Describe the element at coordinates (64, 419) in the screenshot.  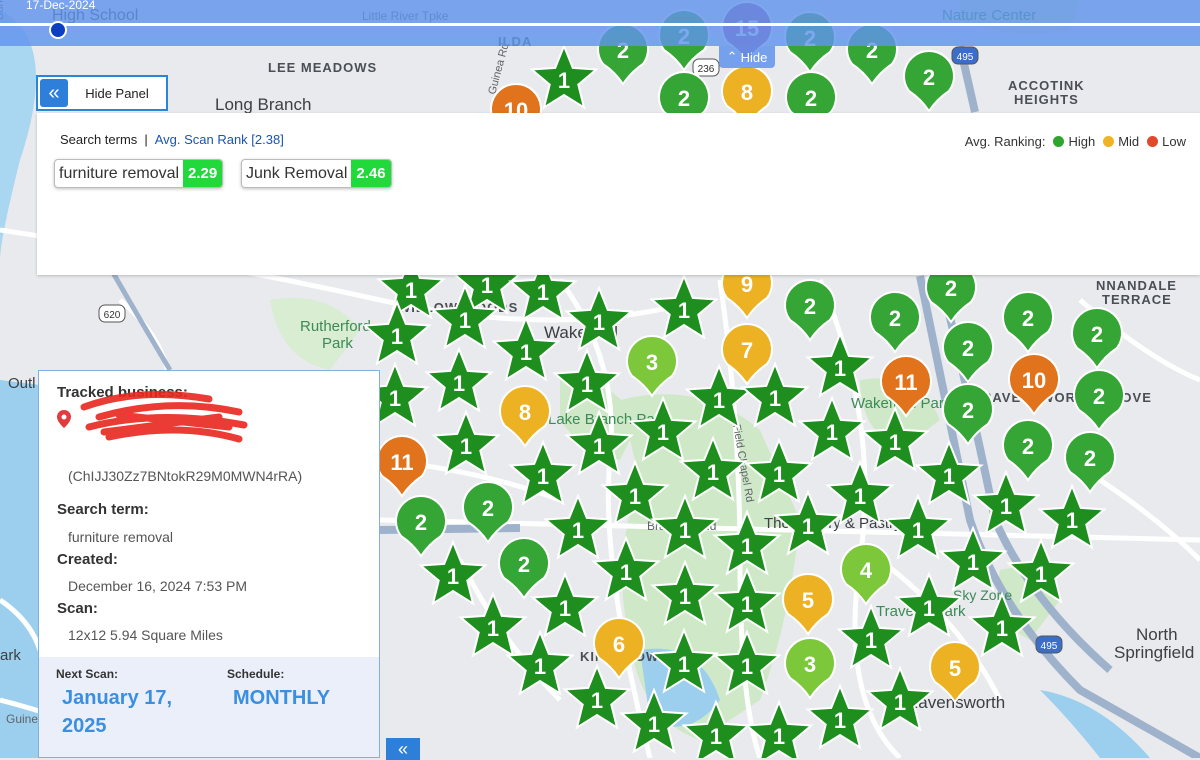
I see `location-pin-icon` at that location.